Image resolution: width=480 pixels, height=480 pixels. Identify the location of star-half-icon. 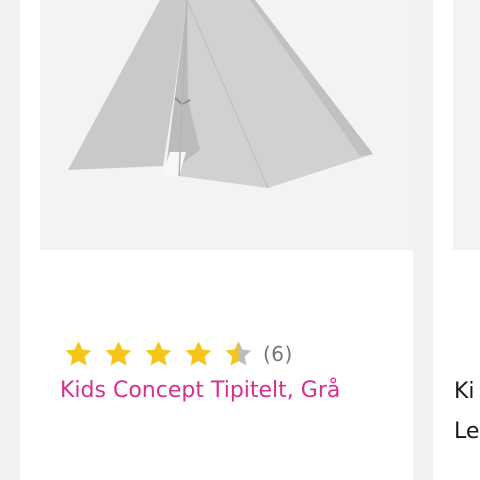
(238, 353).